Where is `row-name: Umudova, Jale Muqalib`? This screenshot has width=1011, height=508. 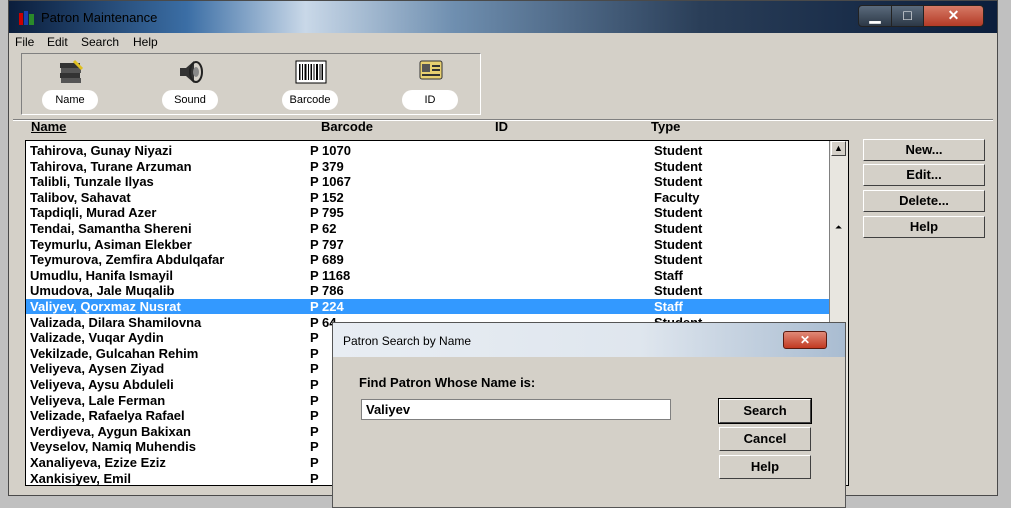
row-name: Umudova, Jale Muqalib is located at coordinates (102, 291).